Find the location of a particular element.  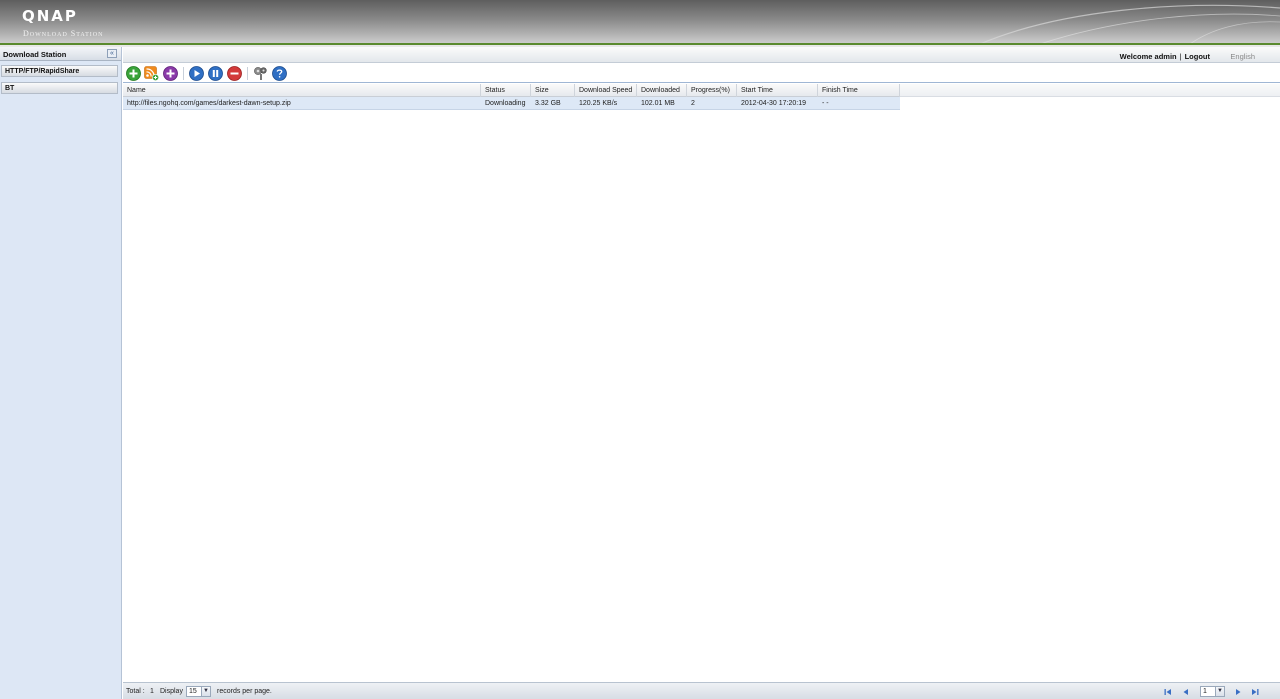

previous-page-icon is located at coordinates (1186, 692).